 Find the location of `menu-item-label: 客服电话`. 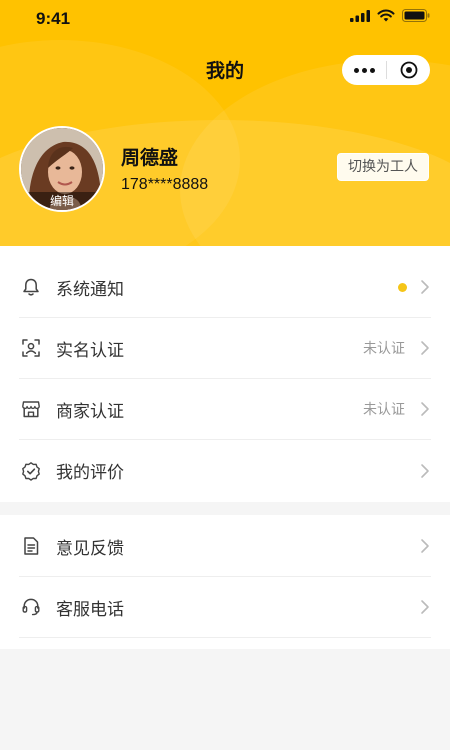

menu-item-label: 客服电话 is located at coordinates (90, 609).